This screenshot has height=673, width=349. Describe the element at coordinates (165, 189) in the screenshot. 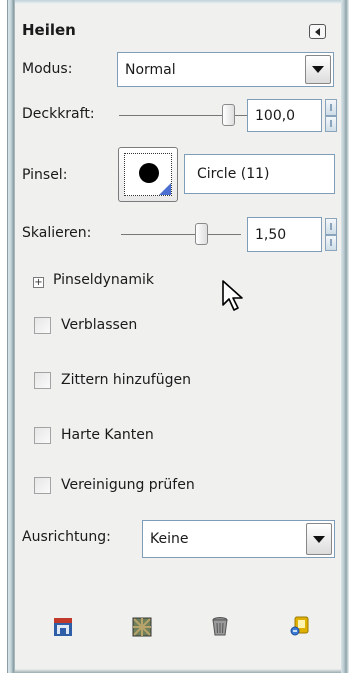

I see `brush-corner-icon` at that location.